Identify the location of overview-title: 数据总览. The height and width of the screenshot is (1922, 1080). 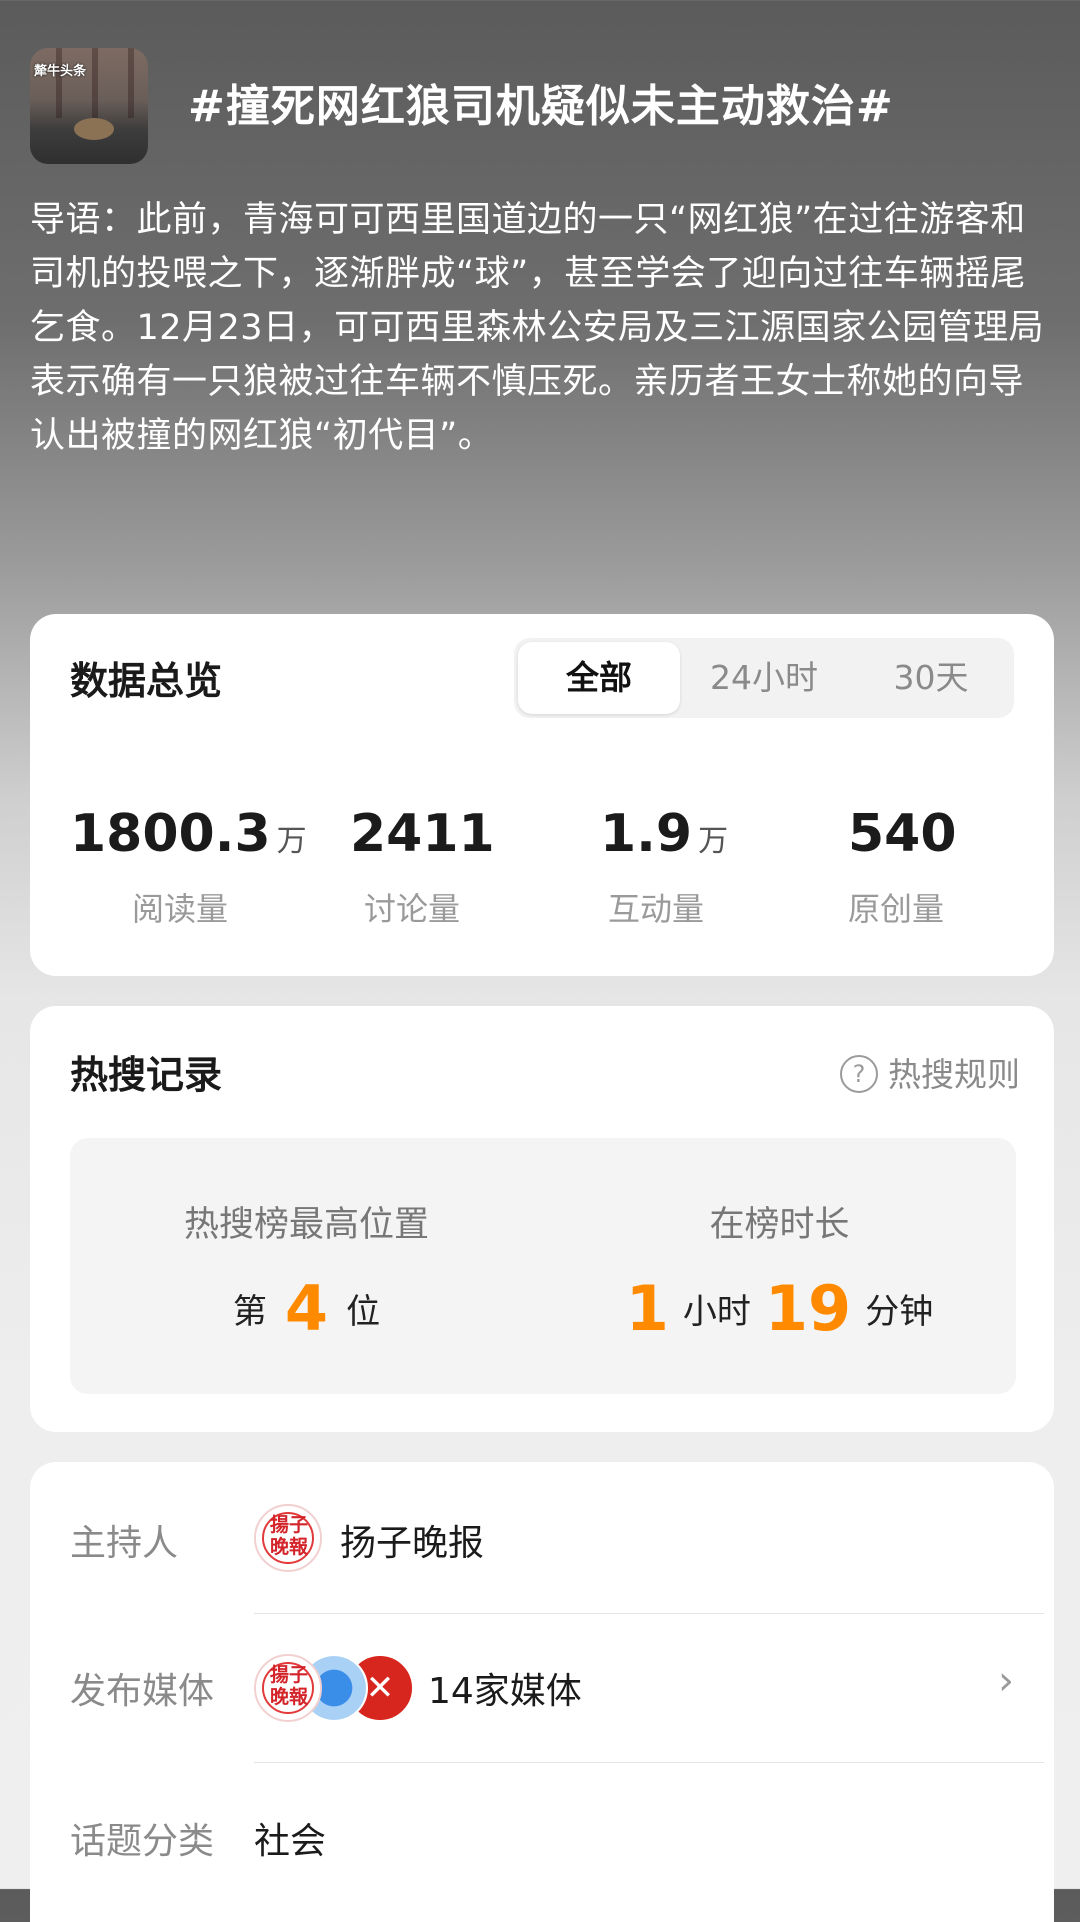
(146, 681).